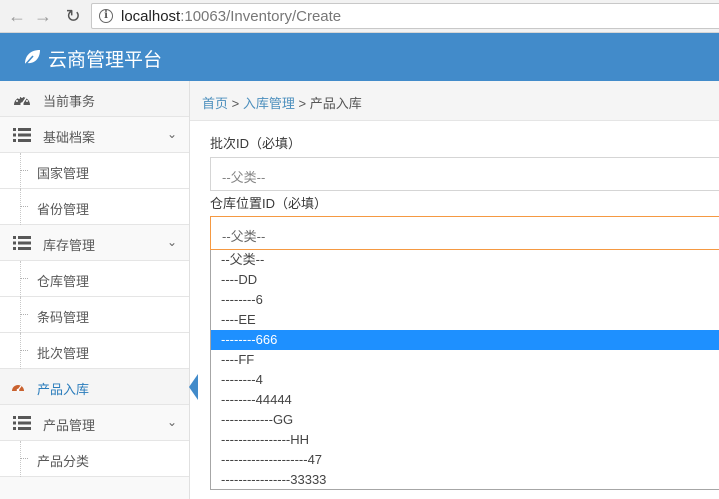 The height and width of the screenshot is (499, 719). What do you see at coordinates (105, 60) in the screenshot?
I see `app-title: 云商管理平台` at bounding box center [105, 60].